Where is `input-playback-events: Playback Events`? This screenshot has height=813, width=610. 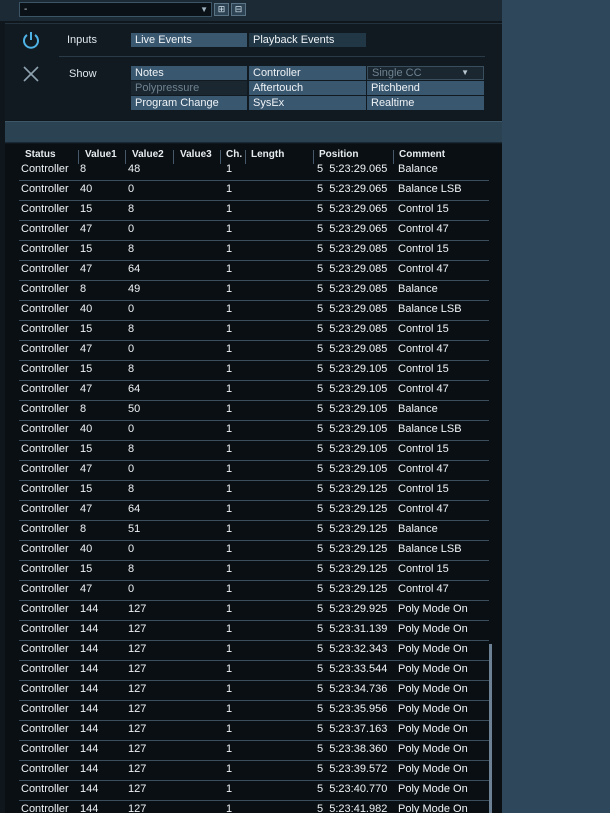
input-playback-events: Playback Events is located at coordinates (307, 40).